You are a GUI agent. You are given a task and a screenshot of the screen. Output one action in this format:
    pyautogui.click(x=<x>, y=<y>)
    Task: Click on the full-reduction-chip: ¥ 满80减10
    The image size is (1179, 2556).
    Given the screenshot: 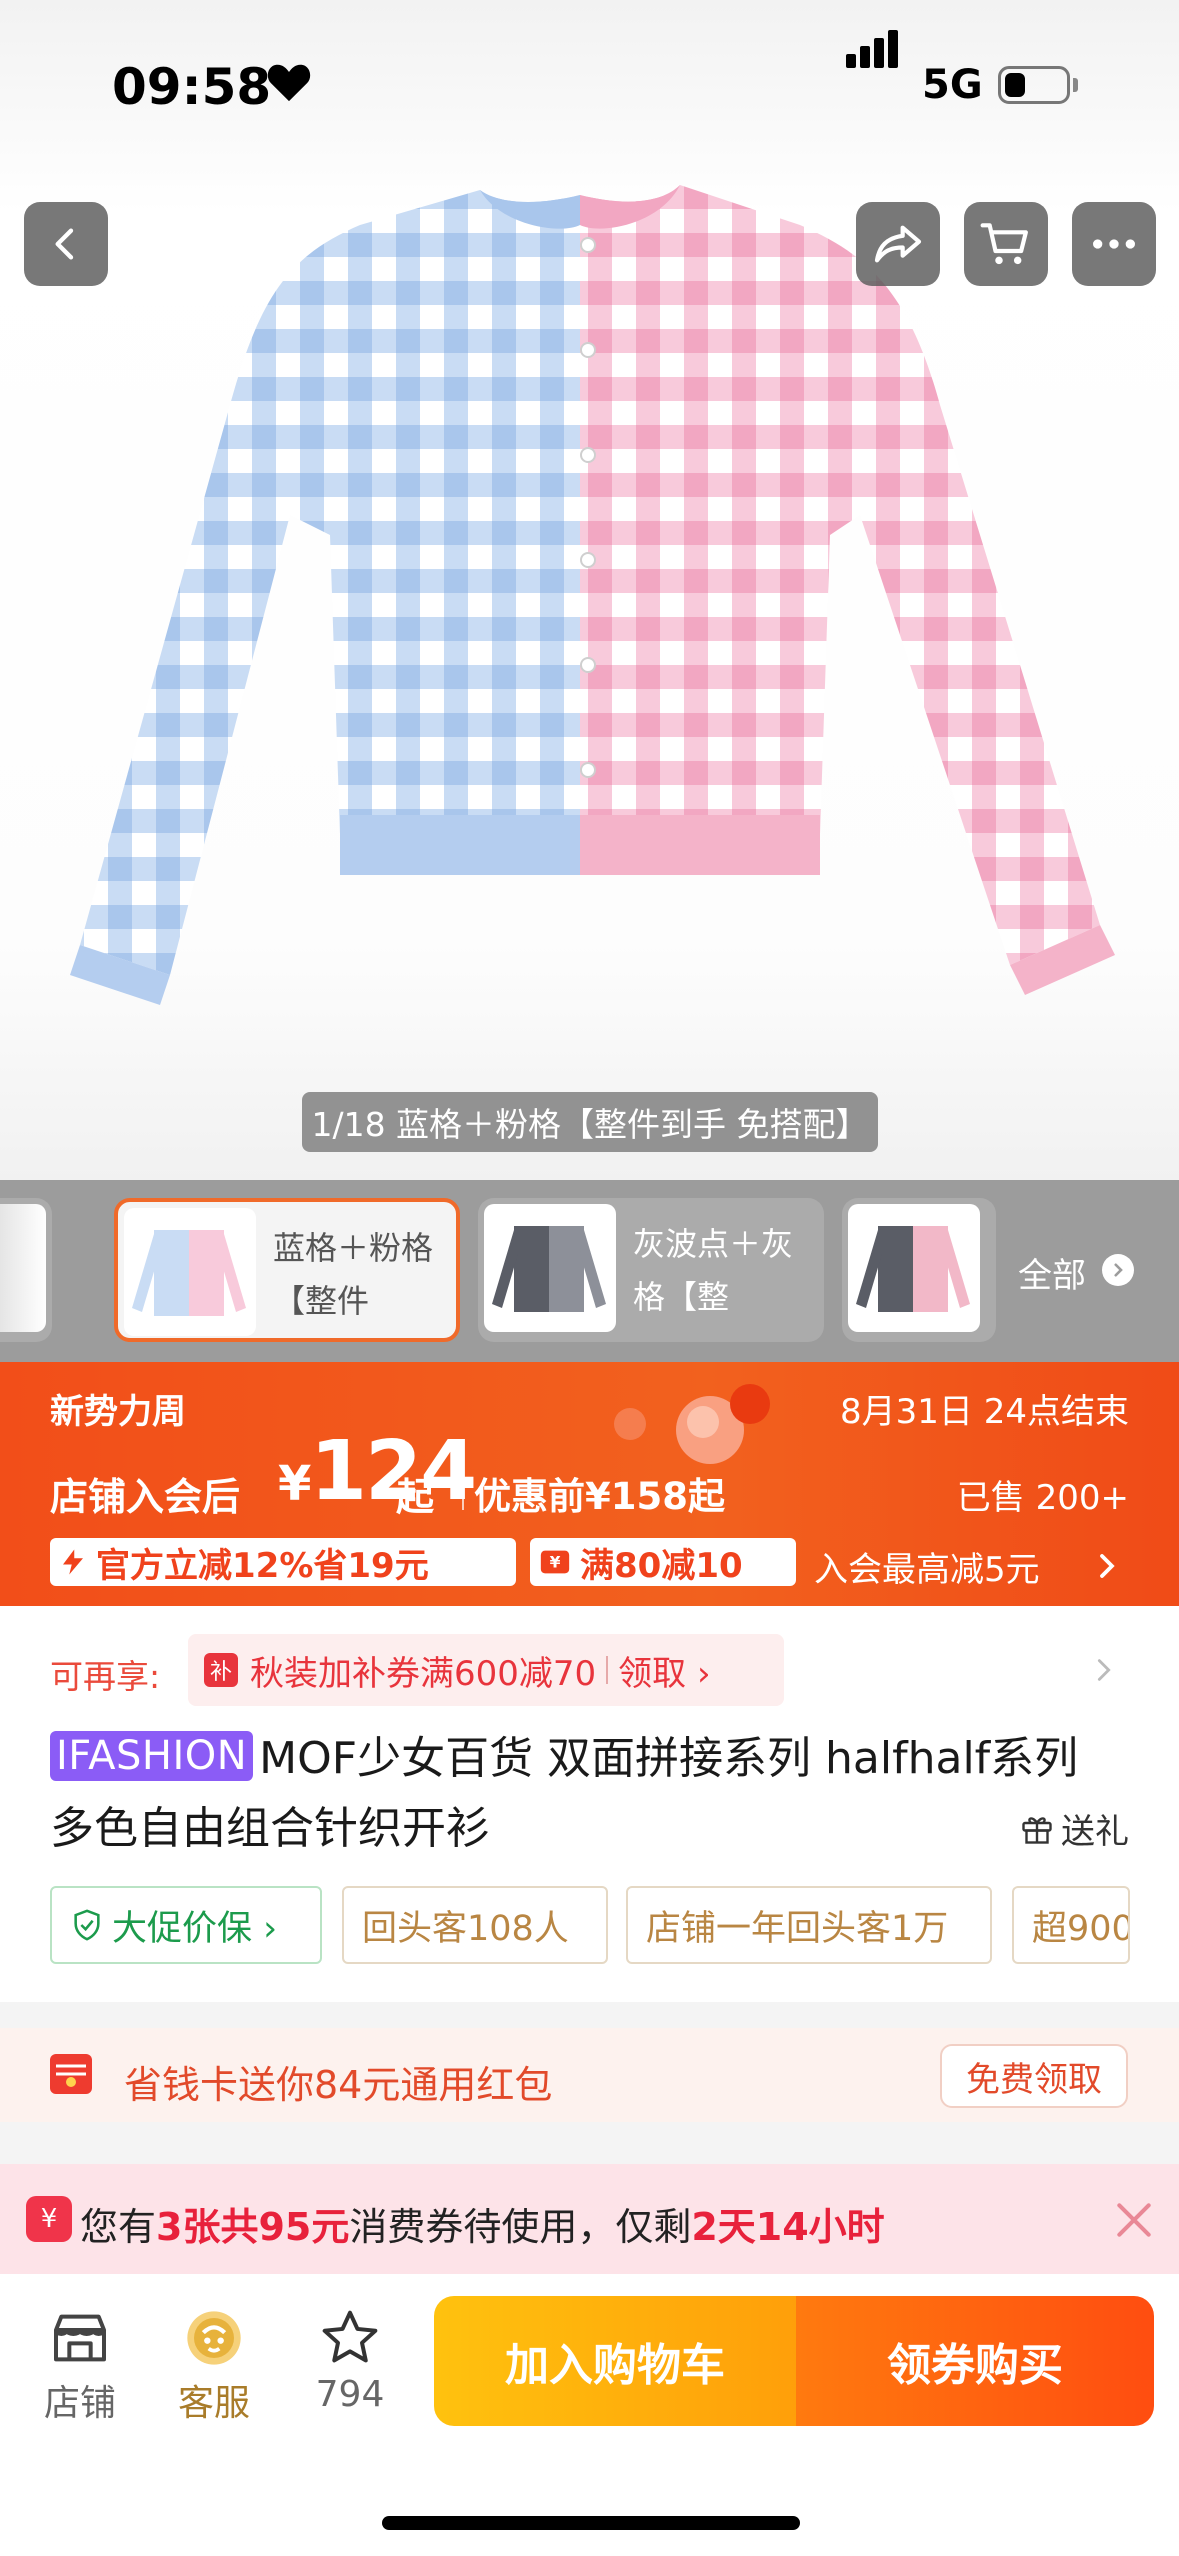 What is the action you would take?
    pyautogui.click(x=663, y=1562)
    